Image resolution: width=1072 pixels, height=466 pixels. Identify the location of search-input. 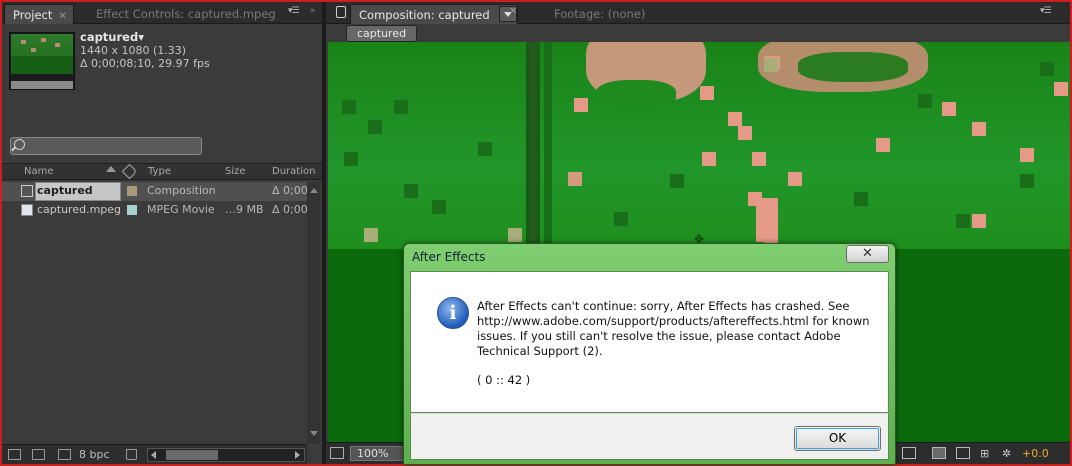
(106, 146).